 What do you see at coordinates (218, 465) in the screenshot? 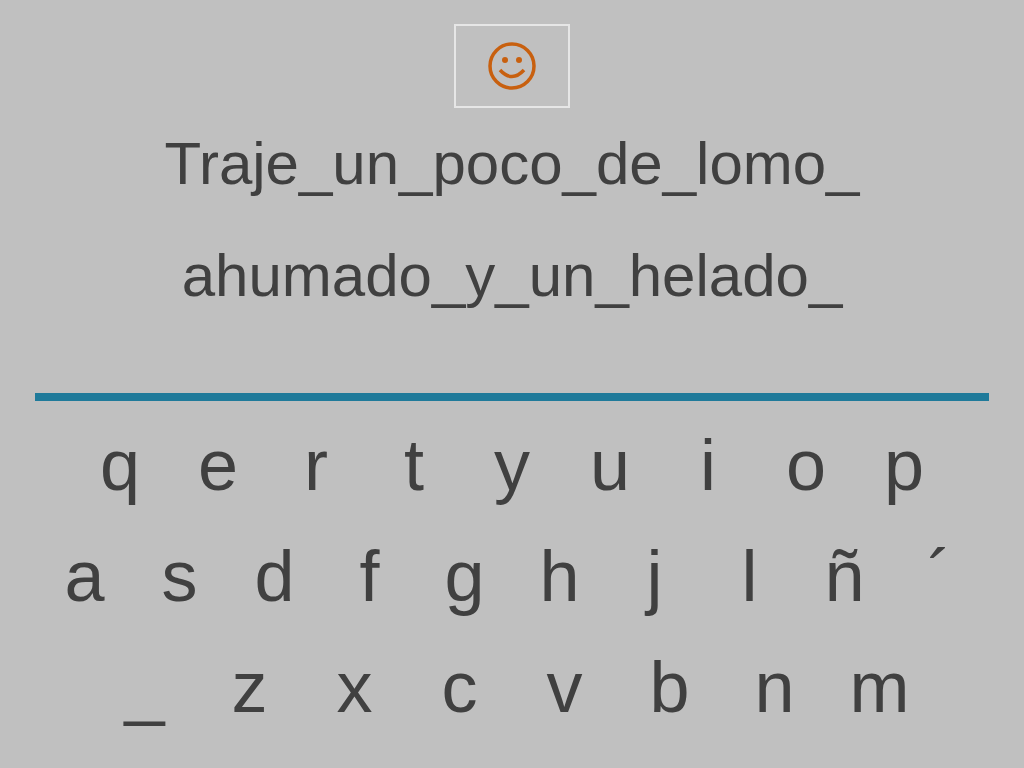
I see `letter-key: e` at bounding box center [218, 465].